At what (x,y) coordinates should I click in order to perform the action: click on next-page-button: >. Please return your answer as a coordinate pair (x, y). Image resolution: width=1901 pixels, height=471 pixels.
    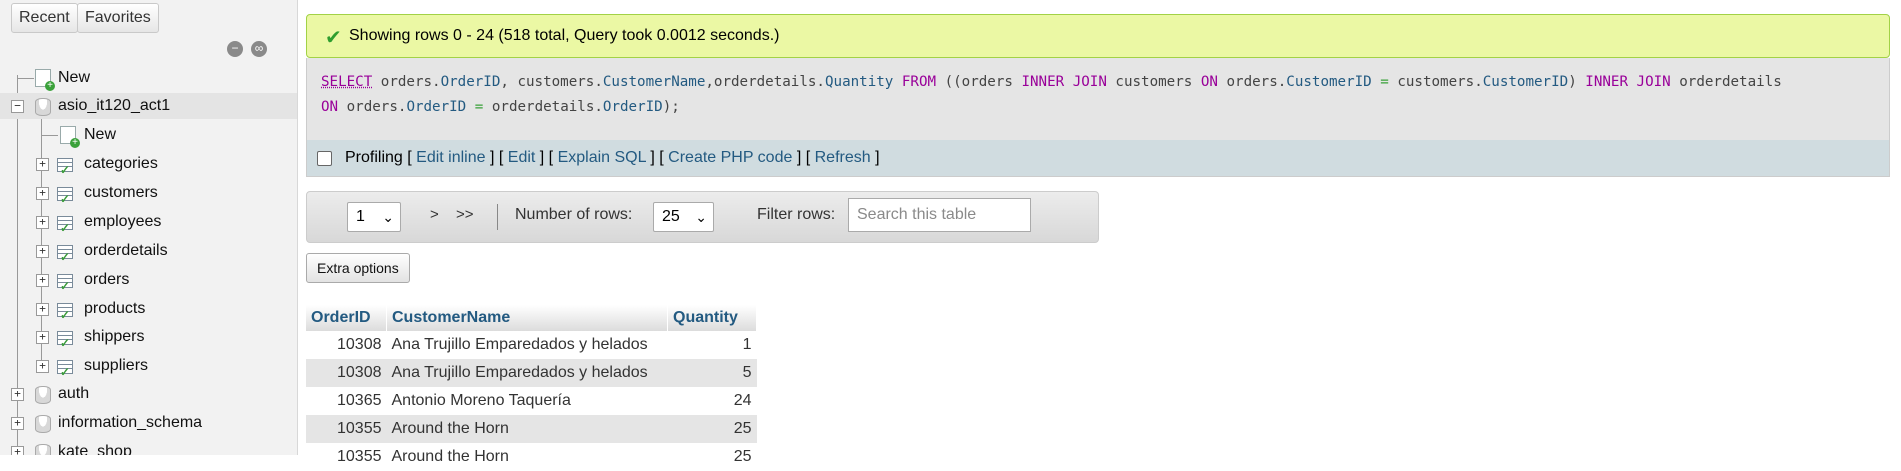
    Looking at the image, I should click on (434, 214).